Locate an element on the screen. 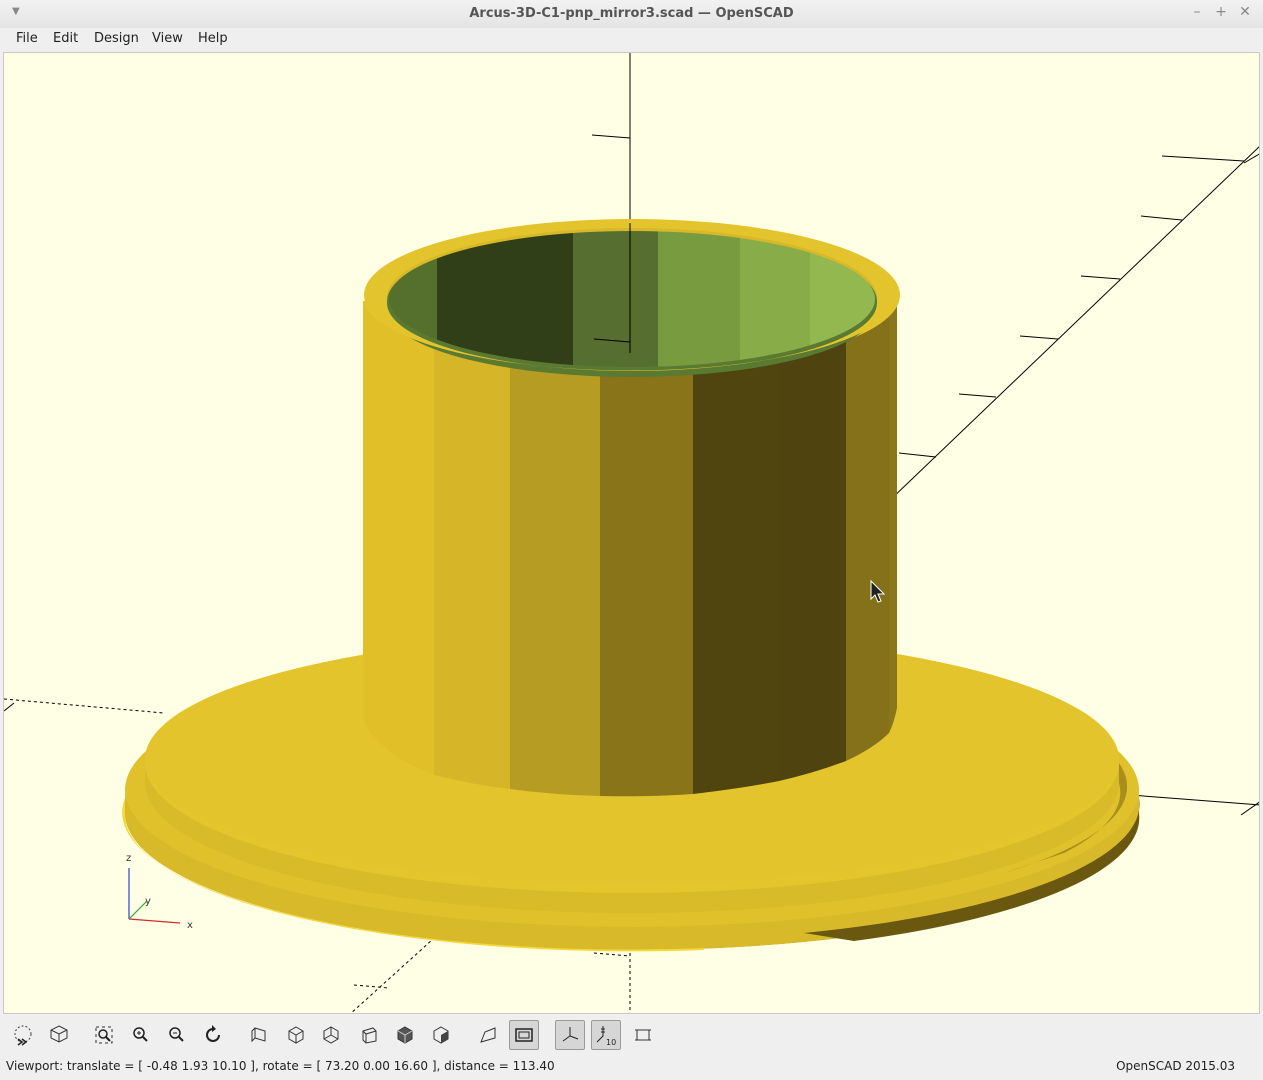 The height and width of the screenshot is (1080, 1263). orthogonal-icon is located at coordinates (524, 1035).